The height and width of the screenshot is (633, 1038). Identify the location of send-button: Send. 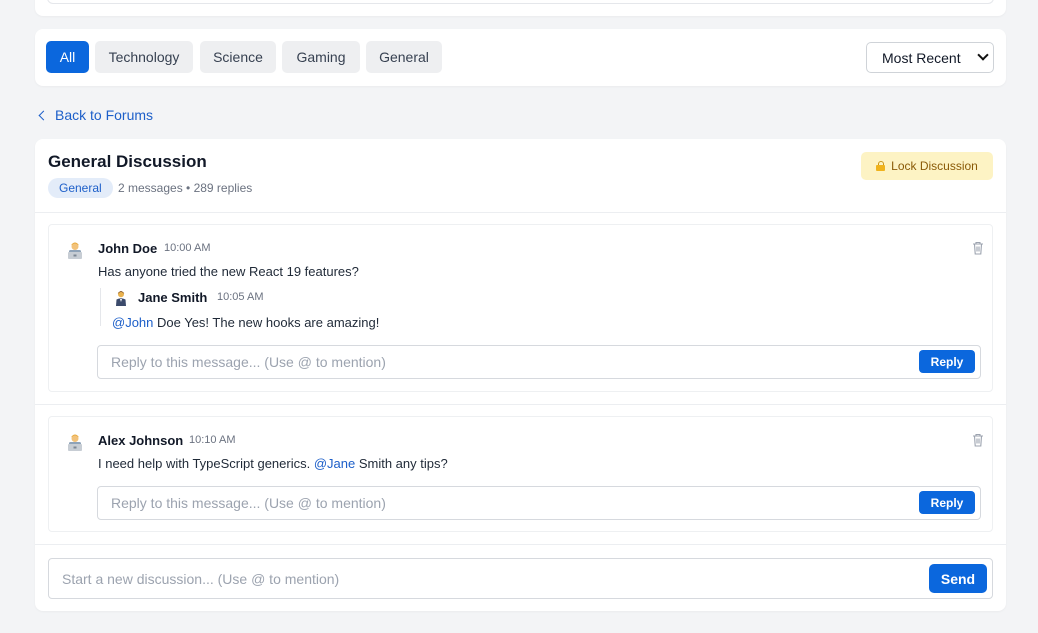
(958, 578).